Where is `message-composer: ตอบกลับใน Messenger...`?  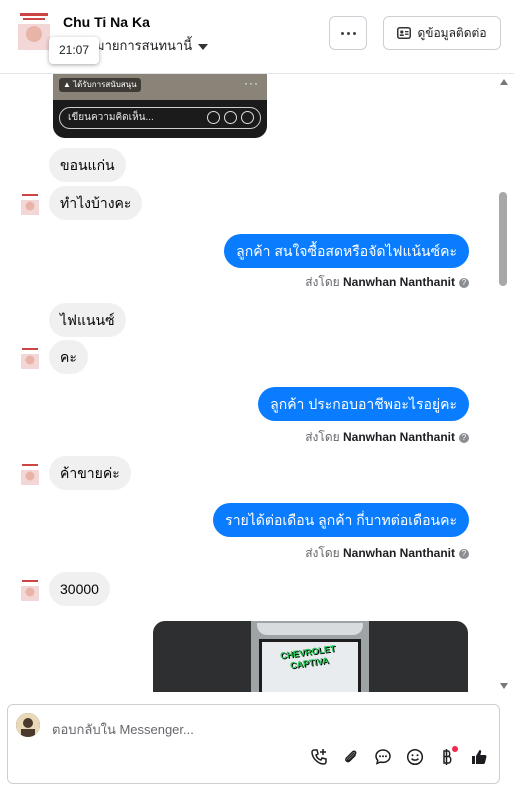
message-composer: ตอบกลับใน Messenger... is located at coordinates (253, 744).